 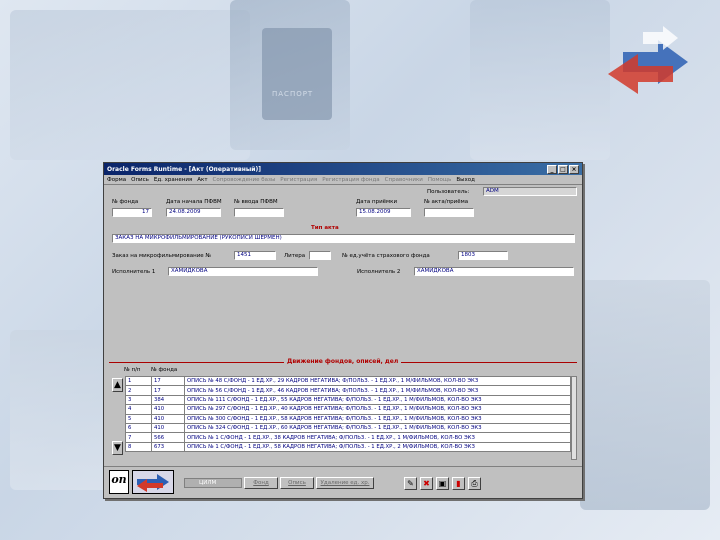 What do you see at coordinates (494, 271) in the screenshot?
I see `executor2-field: ХАМИДКОВА` at bounding box center [494, 271].